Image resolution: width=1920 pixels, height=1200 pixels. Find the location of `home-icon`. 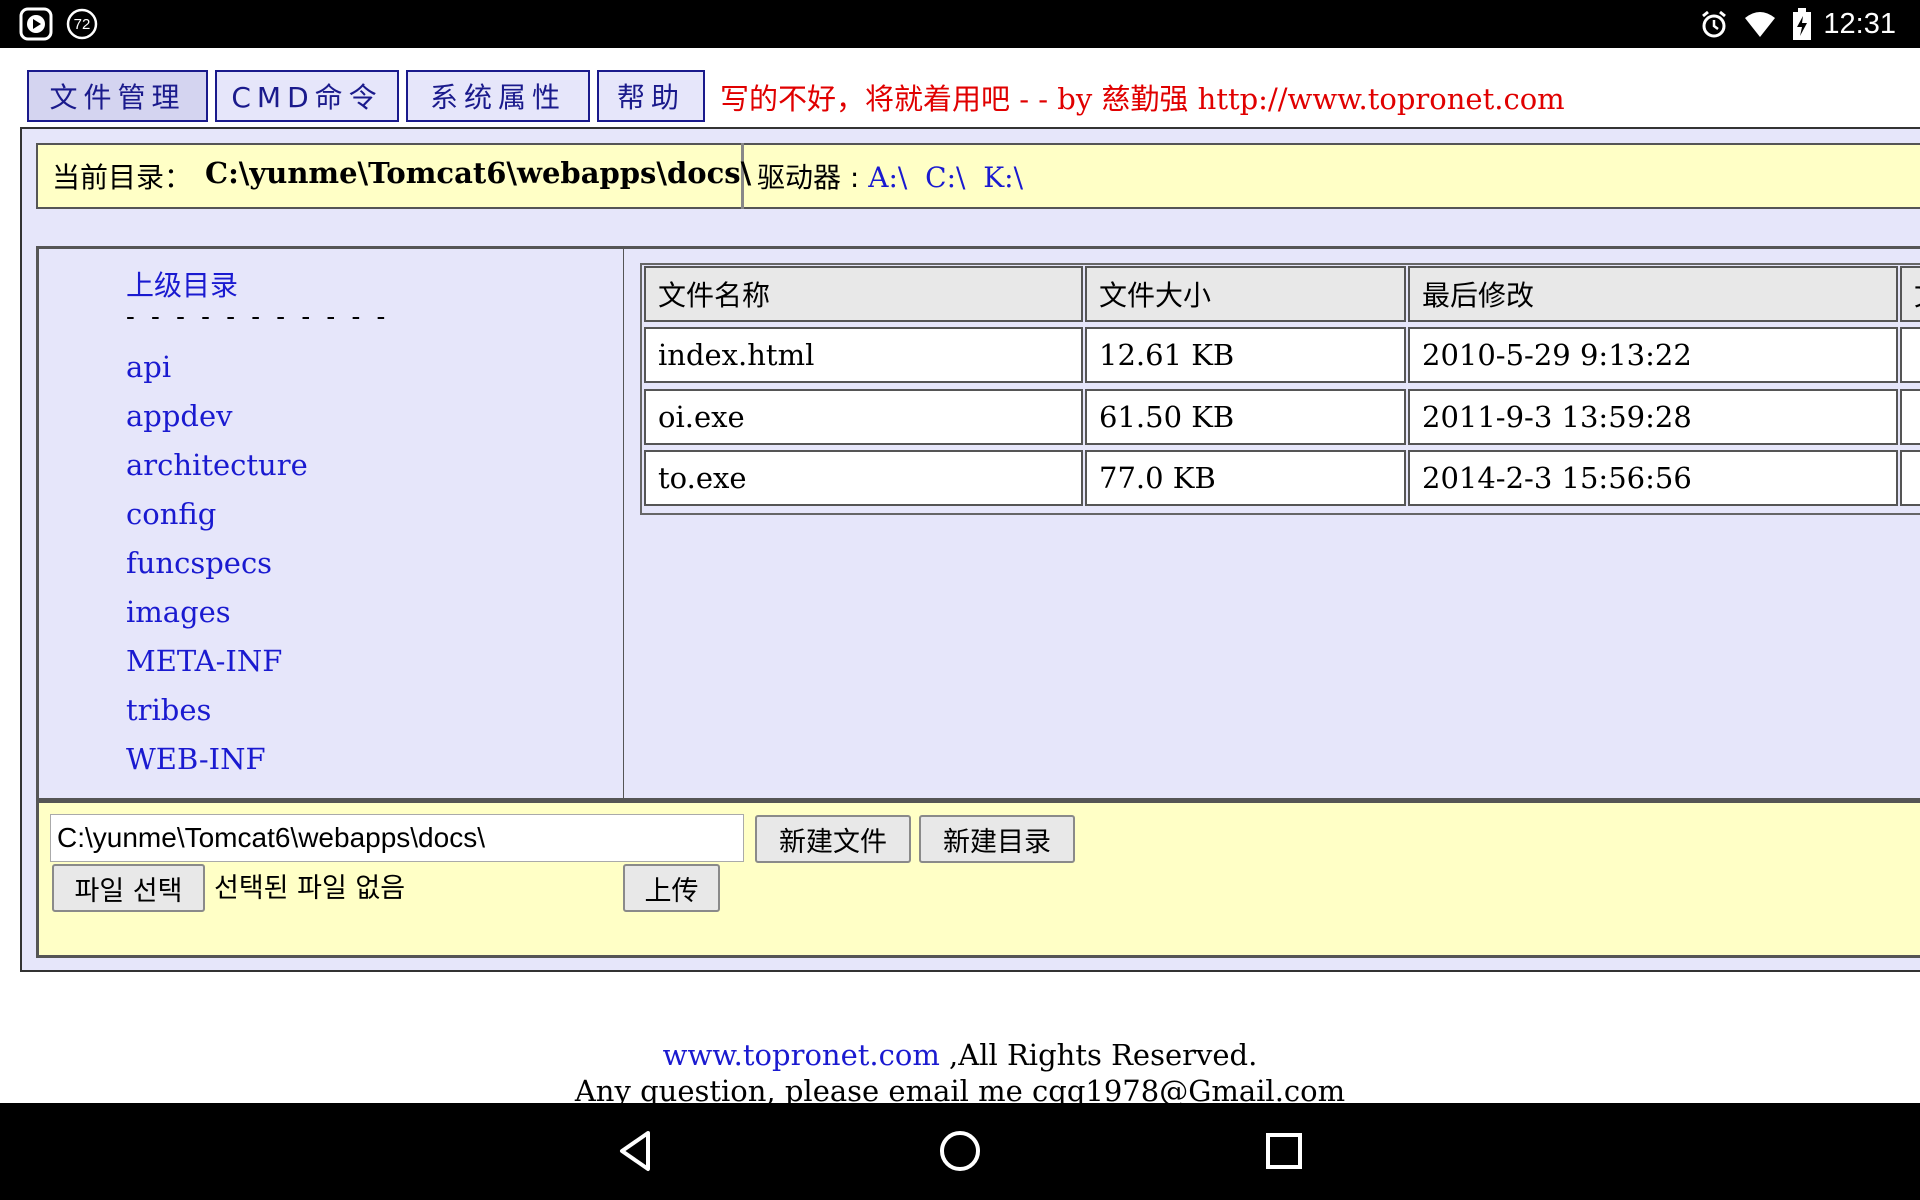

home-icon is located at coordinates (960, 1153).